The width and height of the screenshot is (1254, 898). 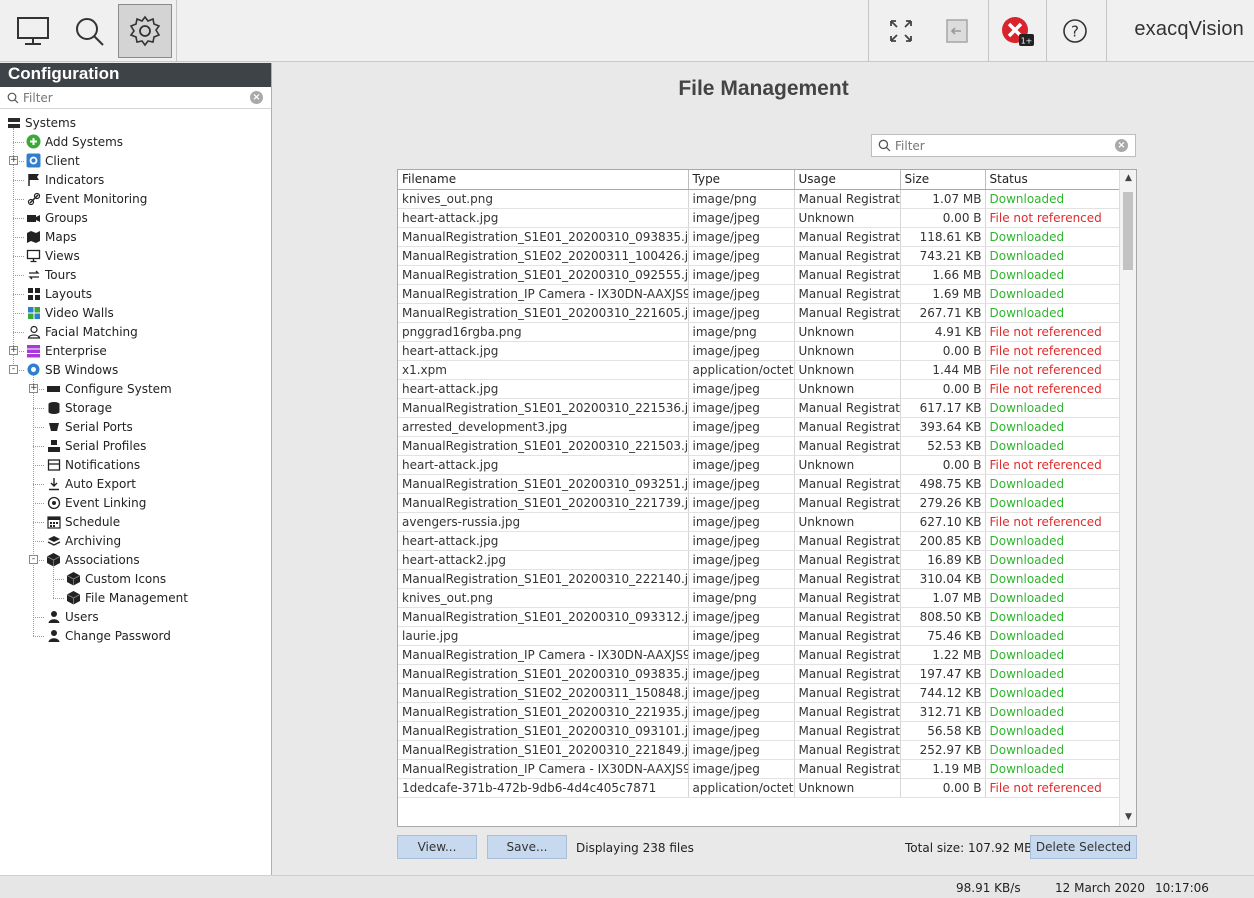 I want to click on sidebar-item-label: Serial Profiles, so click(x=106, y=445).